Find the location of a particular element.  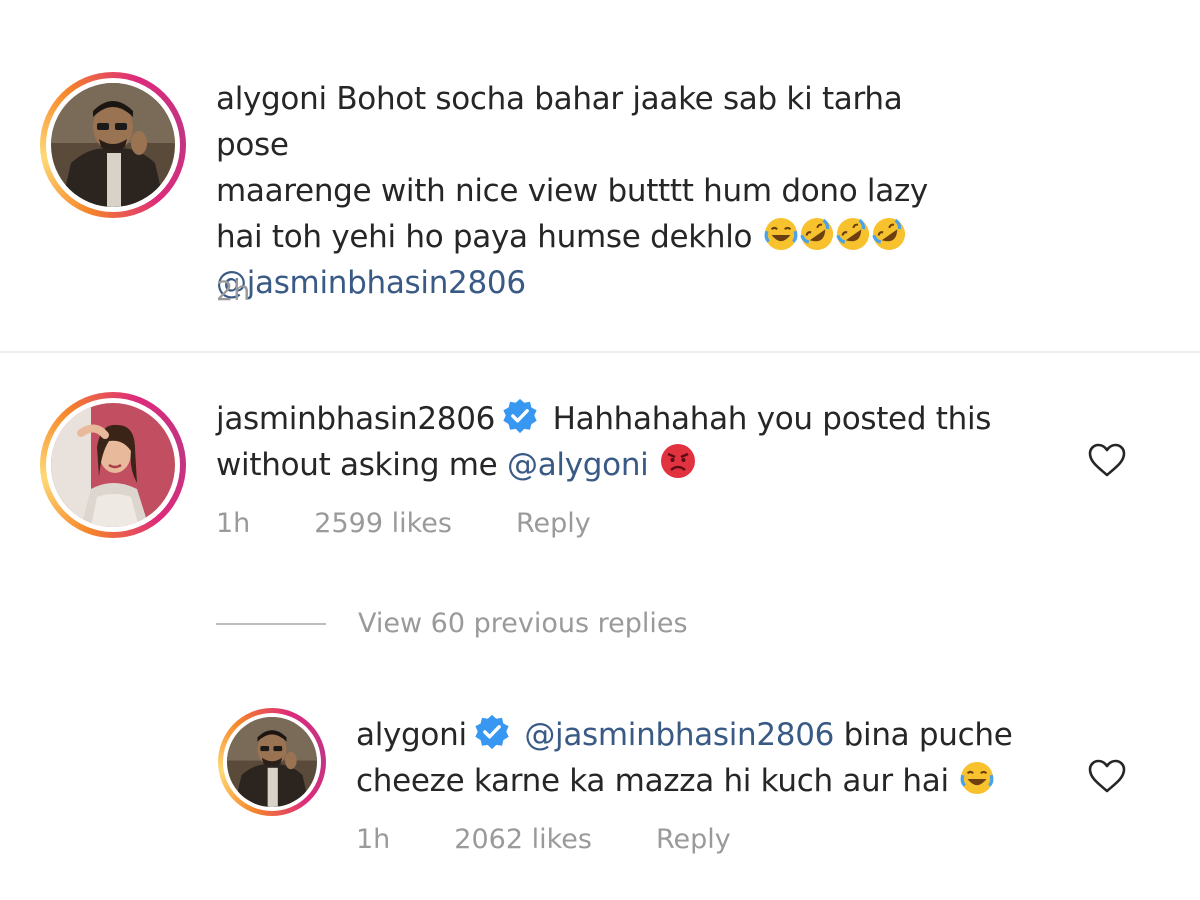

comment-likes: 2599 likes is located at coordinates (383, 523).